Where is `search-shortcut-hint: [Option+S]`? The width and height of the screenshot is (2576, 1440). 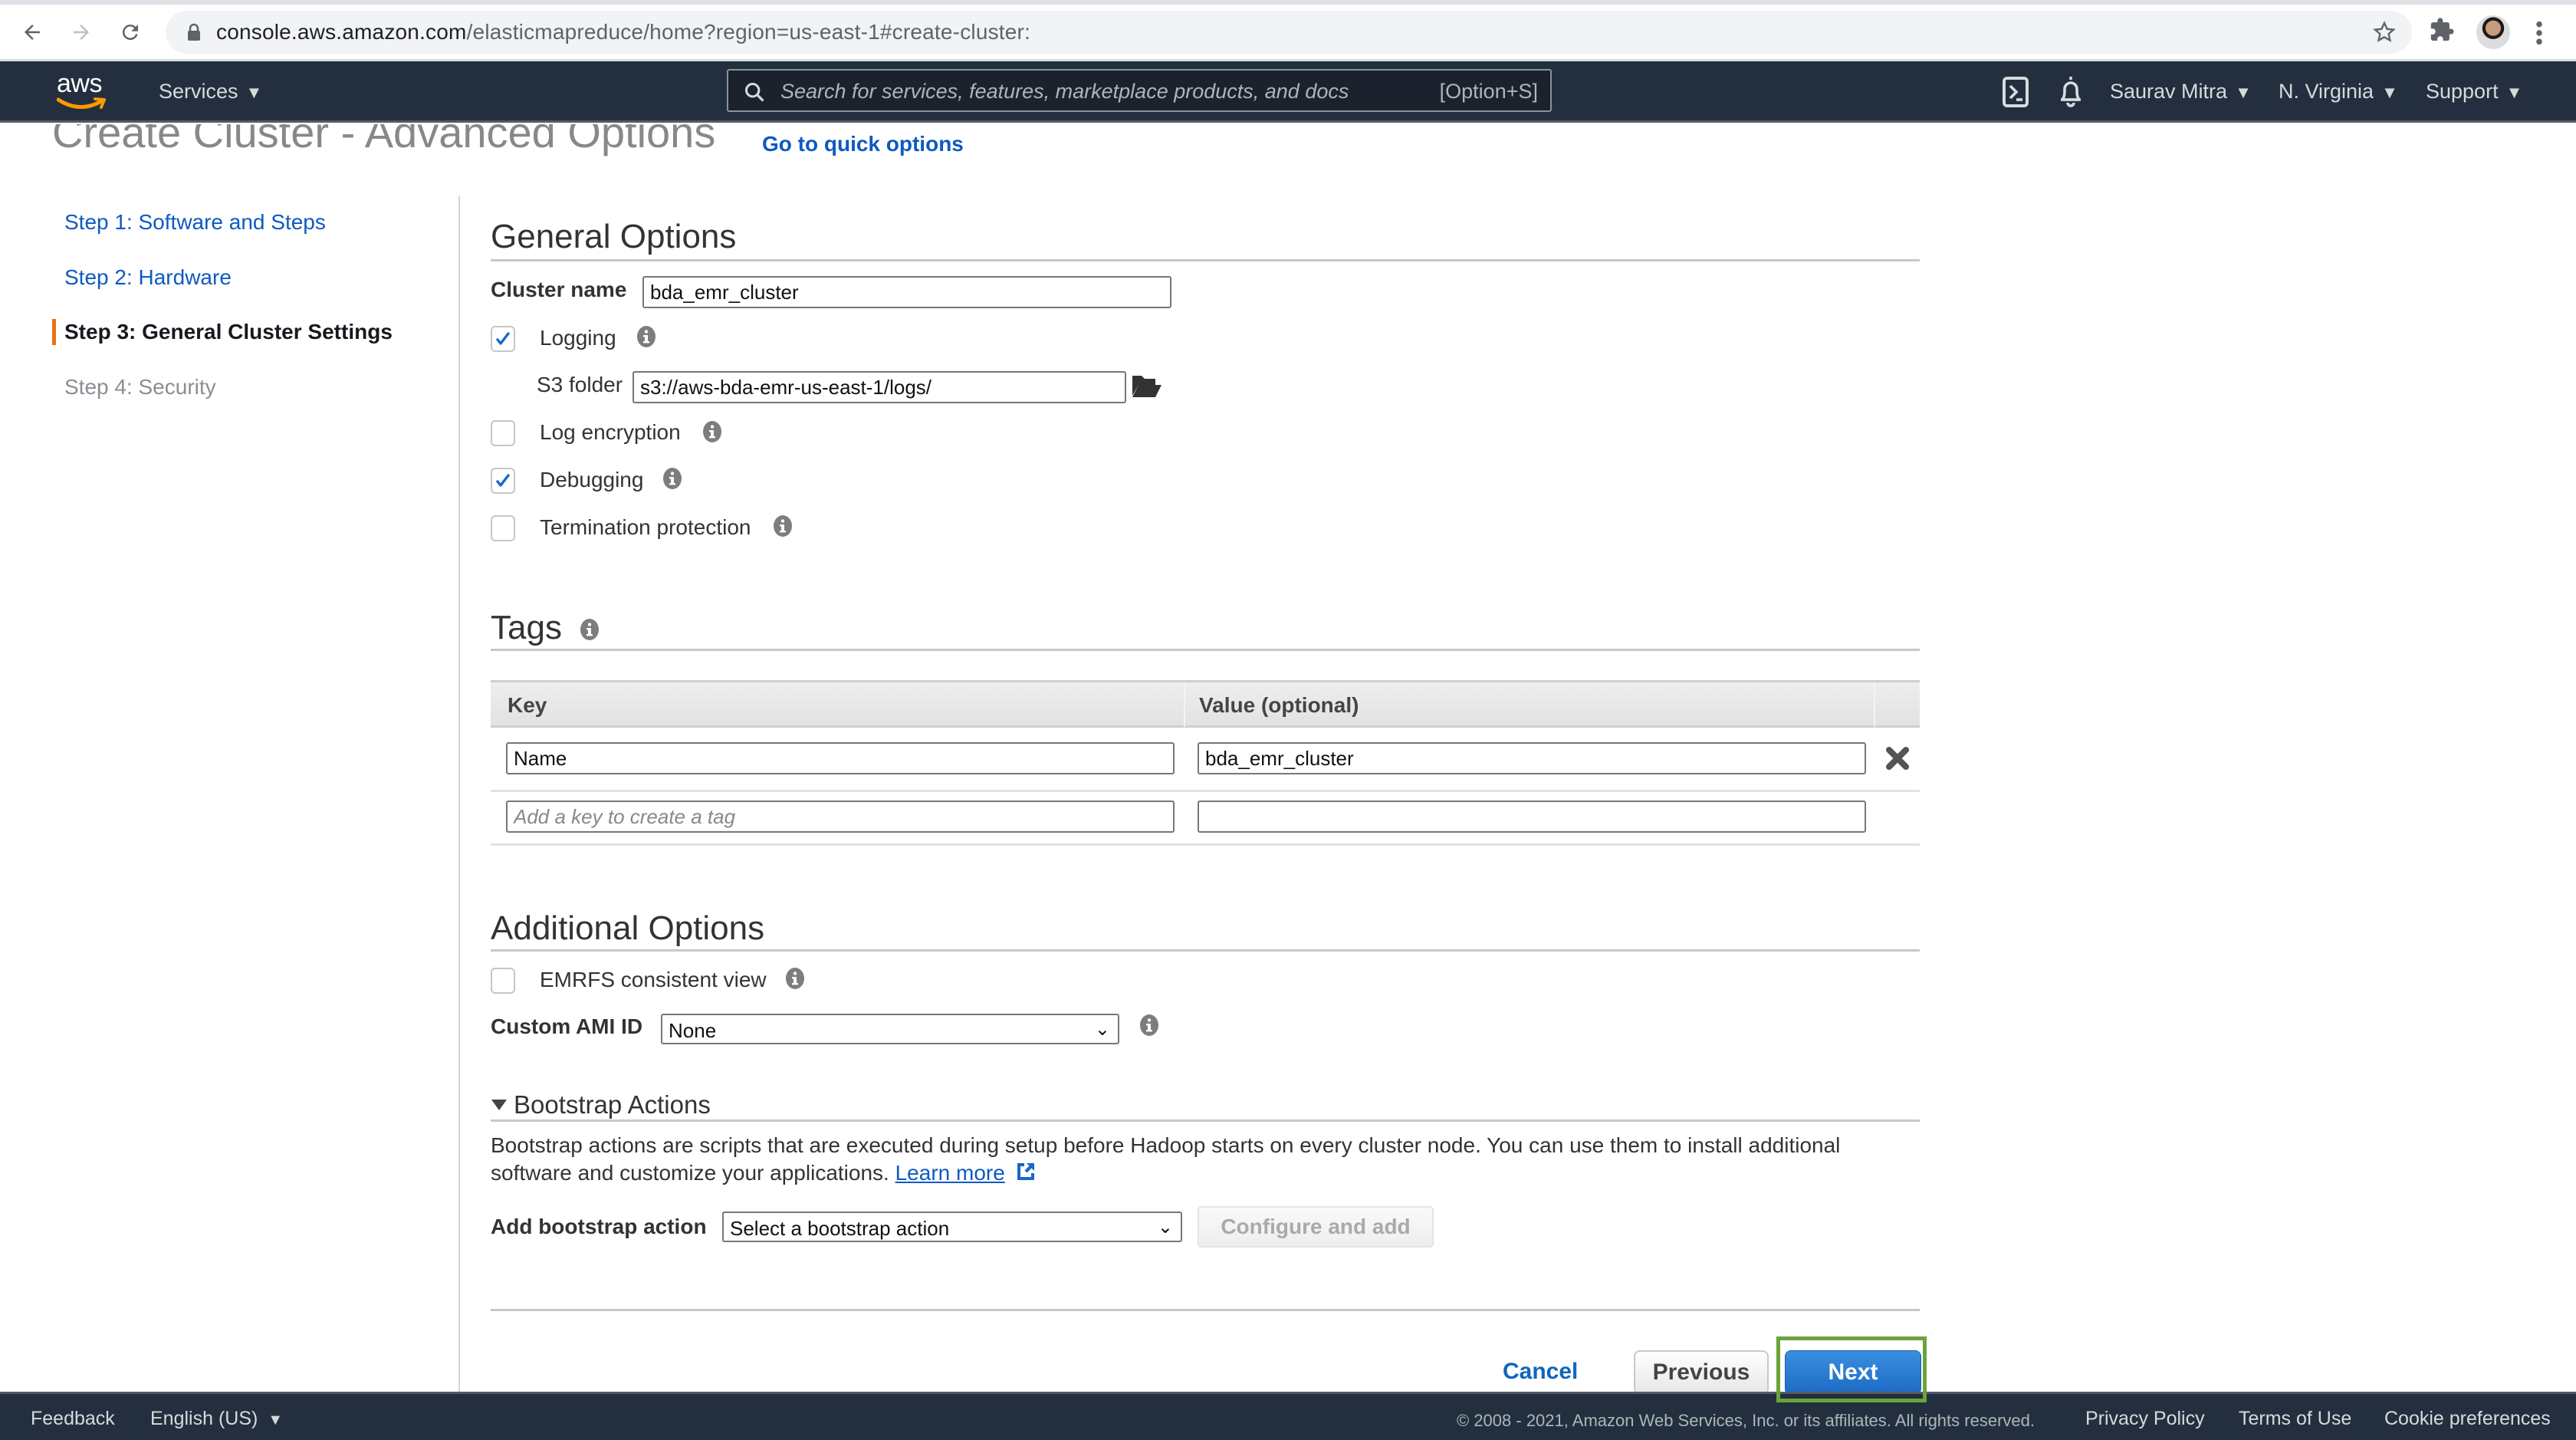
search-shortcut-hint: [Option+S] is located at coordinates (1488, 91).